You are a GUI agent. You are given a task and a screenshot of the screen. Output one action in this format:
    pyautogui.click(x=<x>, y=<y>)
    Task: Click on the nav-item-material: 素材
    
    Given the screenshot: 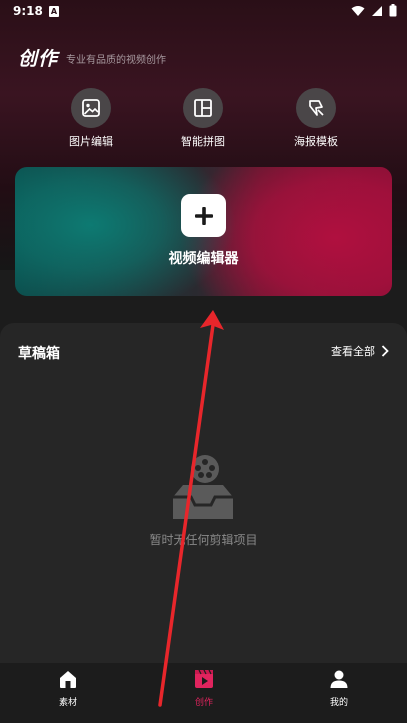 What is the action you would take?
    pyautogui.click(x=68, y=688)
    